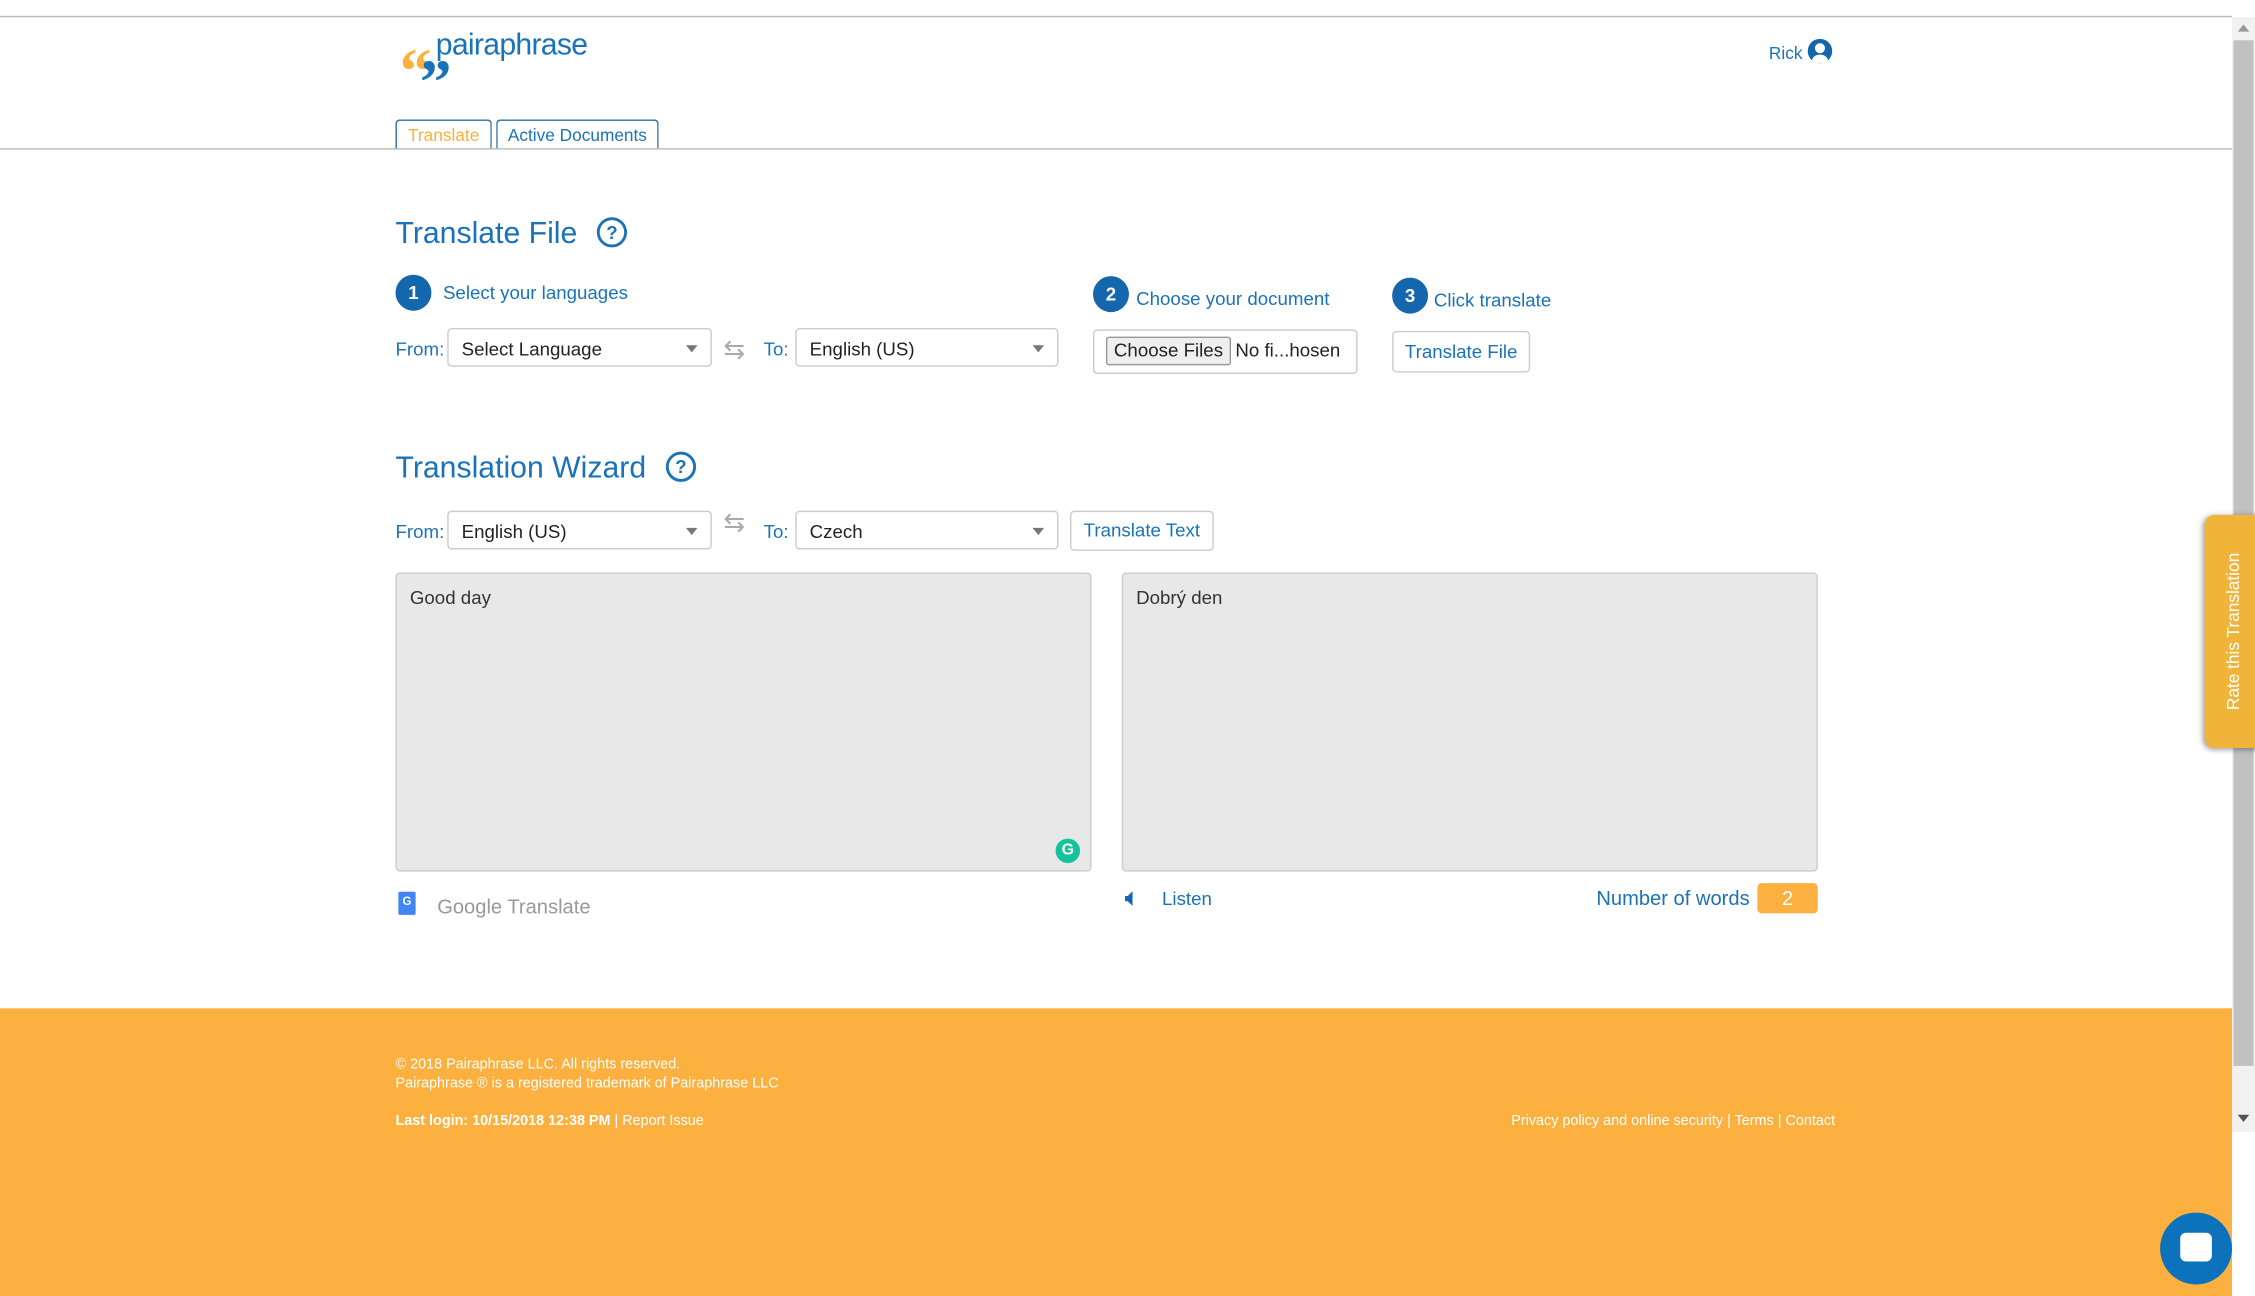  What do you see at coordinates (1820, 51) in the screenshot?
I see `user-circle-icon` at bounding box center [1820, 51].